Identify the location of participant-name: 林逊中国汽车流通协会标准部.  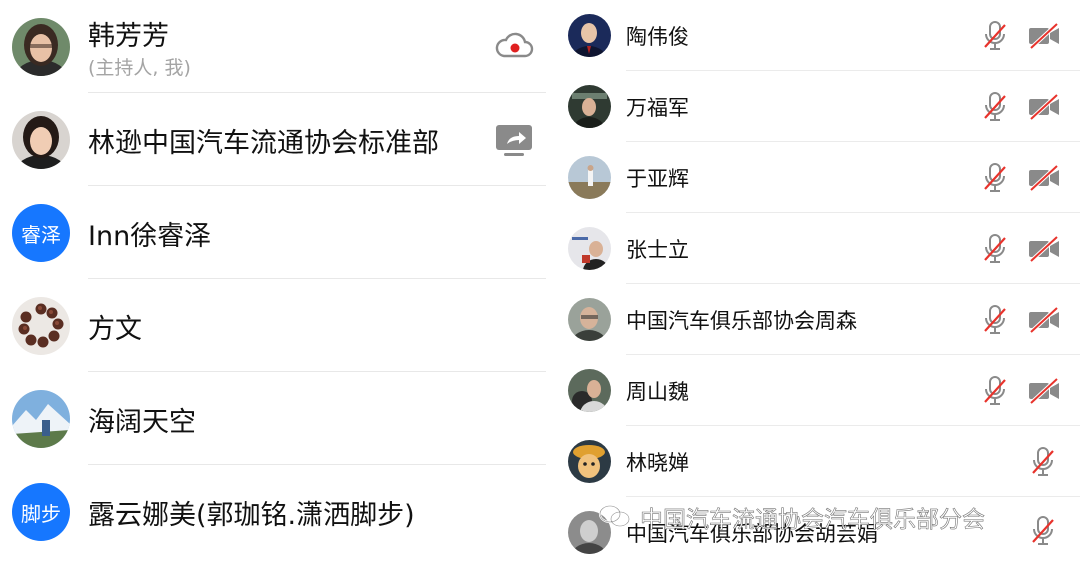
(263, 143).